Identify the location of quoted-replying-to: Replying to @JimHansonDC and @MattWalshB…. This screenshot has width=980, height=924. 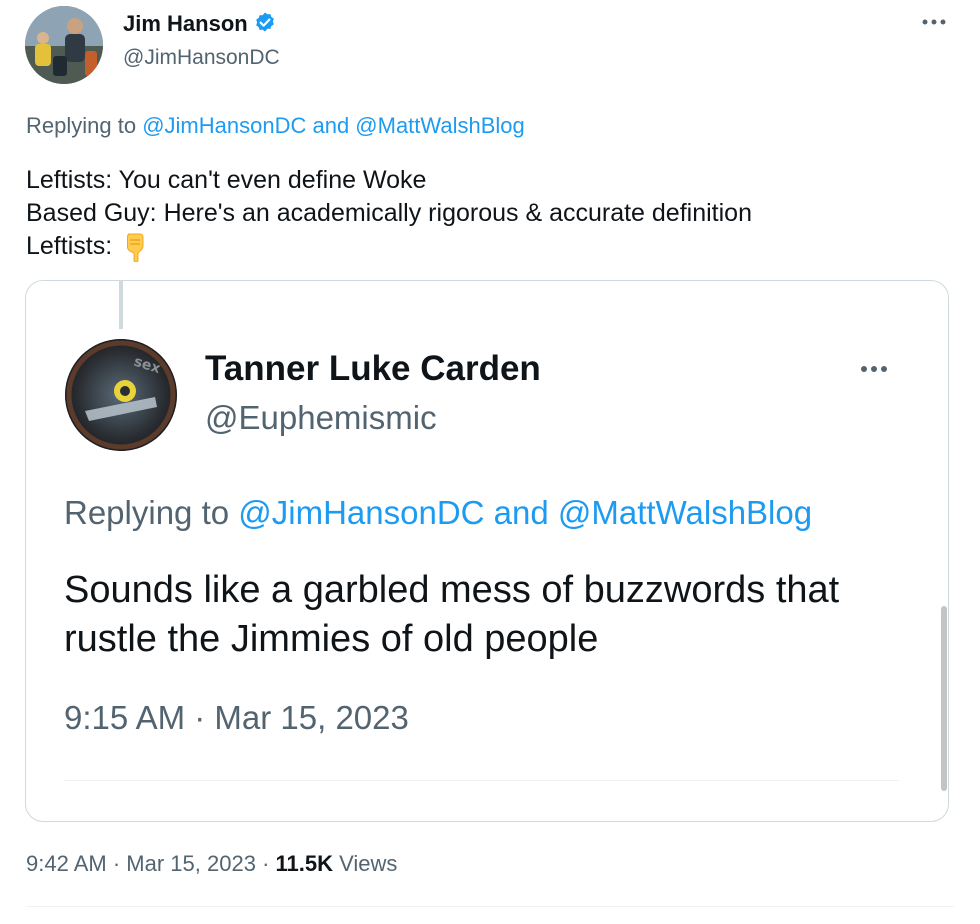
(438, 513).